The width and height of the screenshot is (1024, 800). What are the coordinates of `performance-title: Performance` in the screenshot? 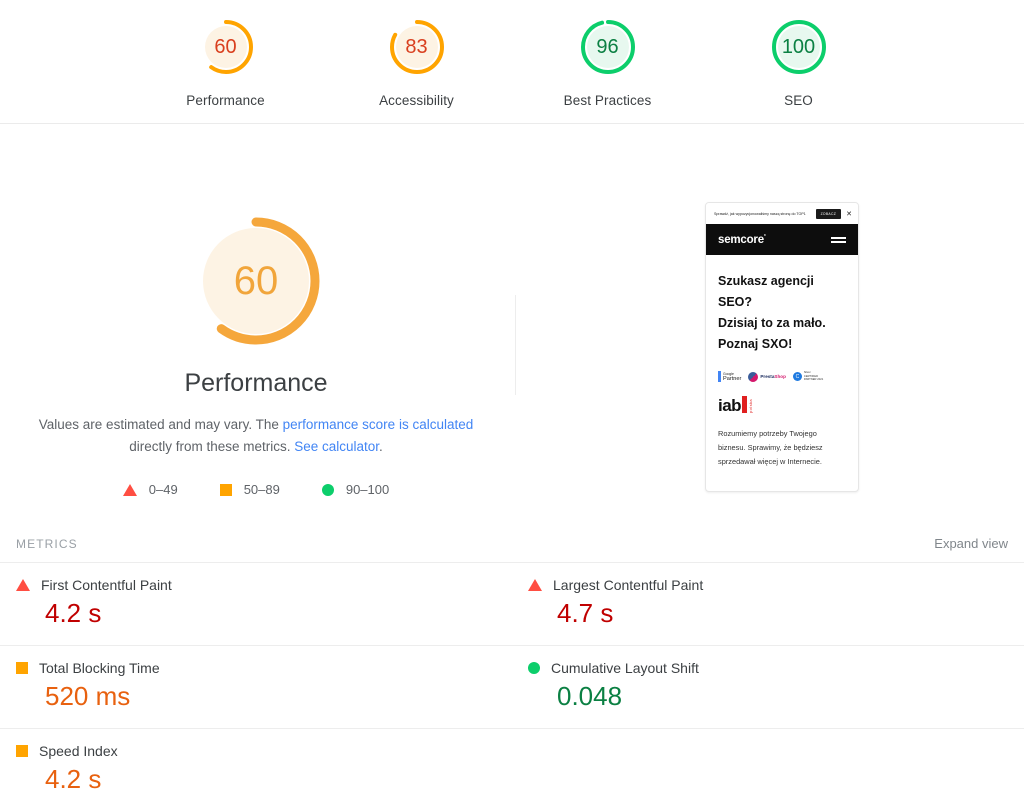 It's located at (256, 383).